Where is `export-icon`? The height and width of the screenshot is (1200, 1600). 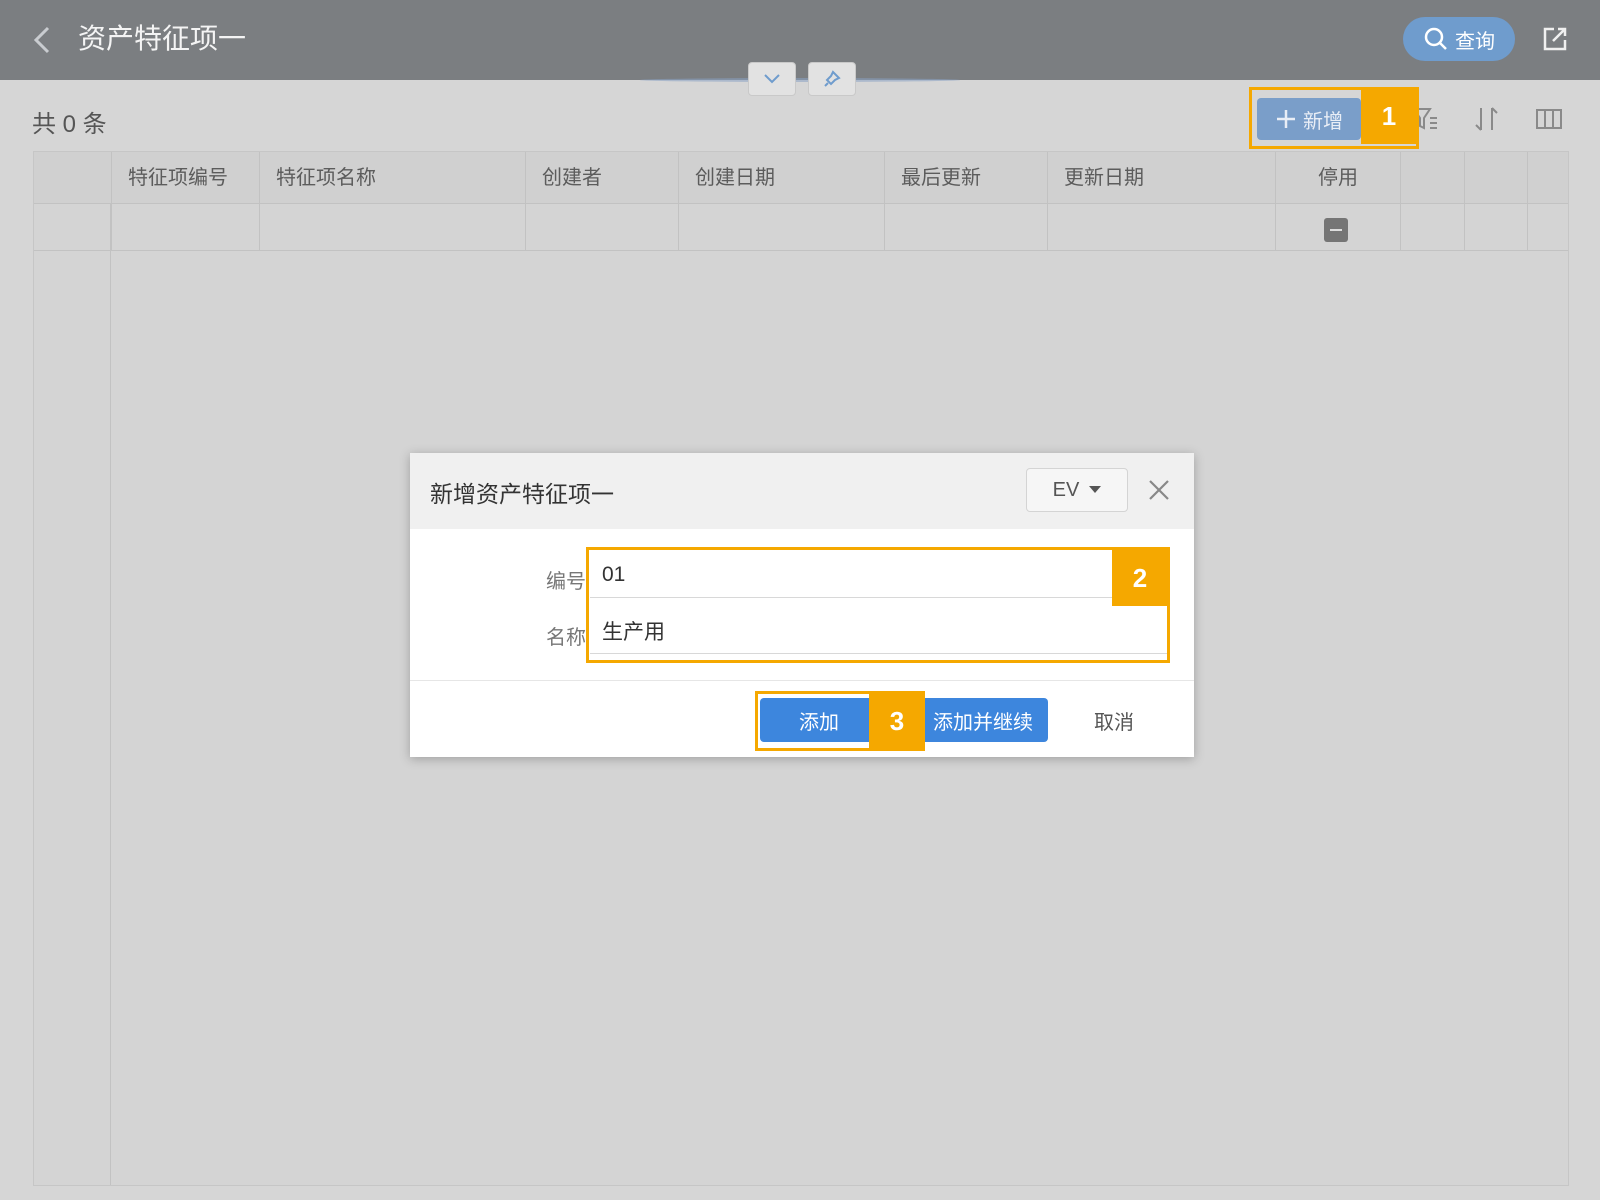
export-icon is located at coordinates (1555, 39).